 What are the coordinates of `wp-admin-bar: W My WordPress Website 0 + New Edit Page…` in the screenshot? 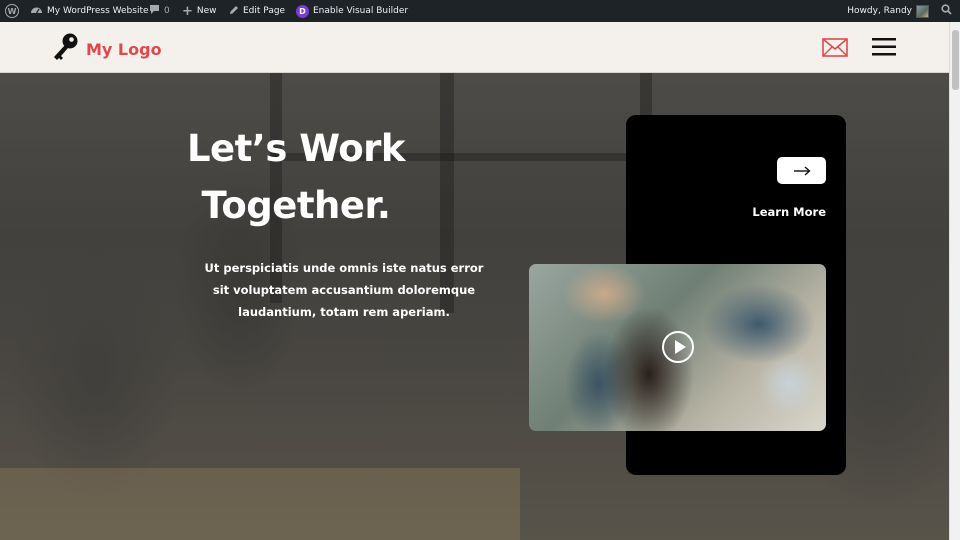 It's located at (480, 11).